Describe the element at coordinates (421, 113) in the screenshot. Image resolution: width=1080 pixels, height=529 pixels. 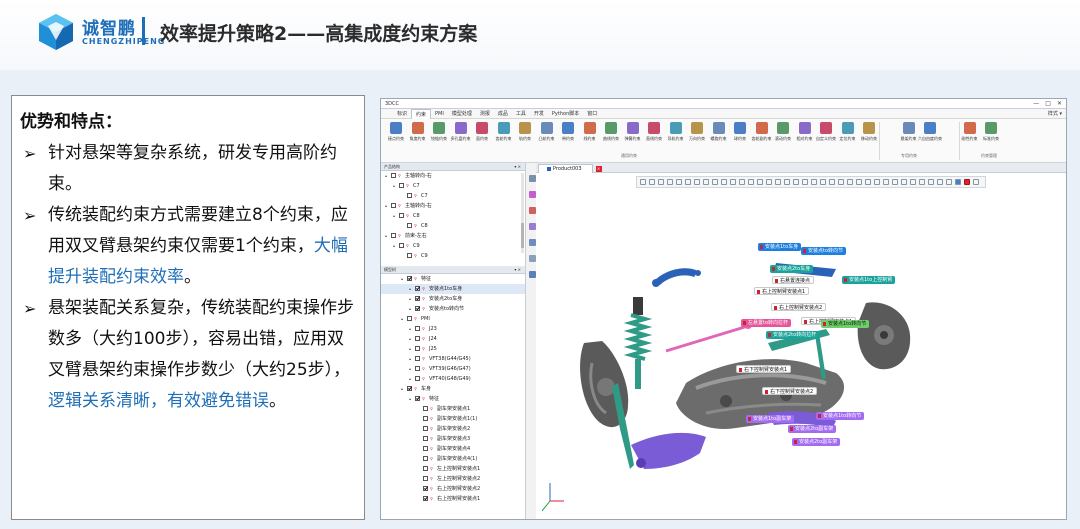
I see `menu-item-active: 约束` at that location.